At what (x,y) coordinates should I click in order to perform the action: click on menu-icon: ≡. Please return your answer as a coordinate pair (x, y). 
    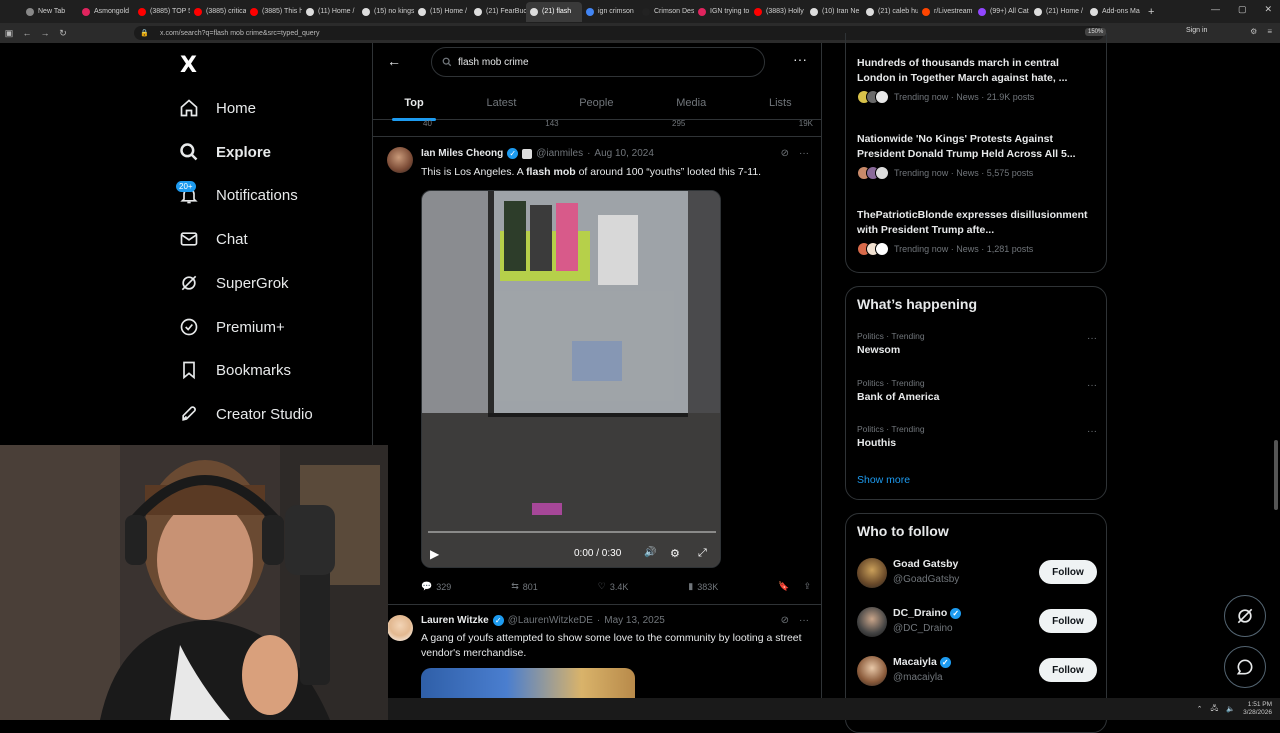
    Looking at the image, I should click on (1269, 31).